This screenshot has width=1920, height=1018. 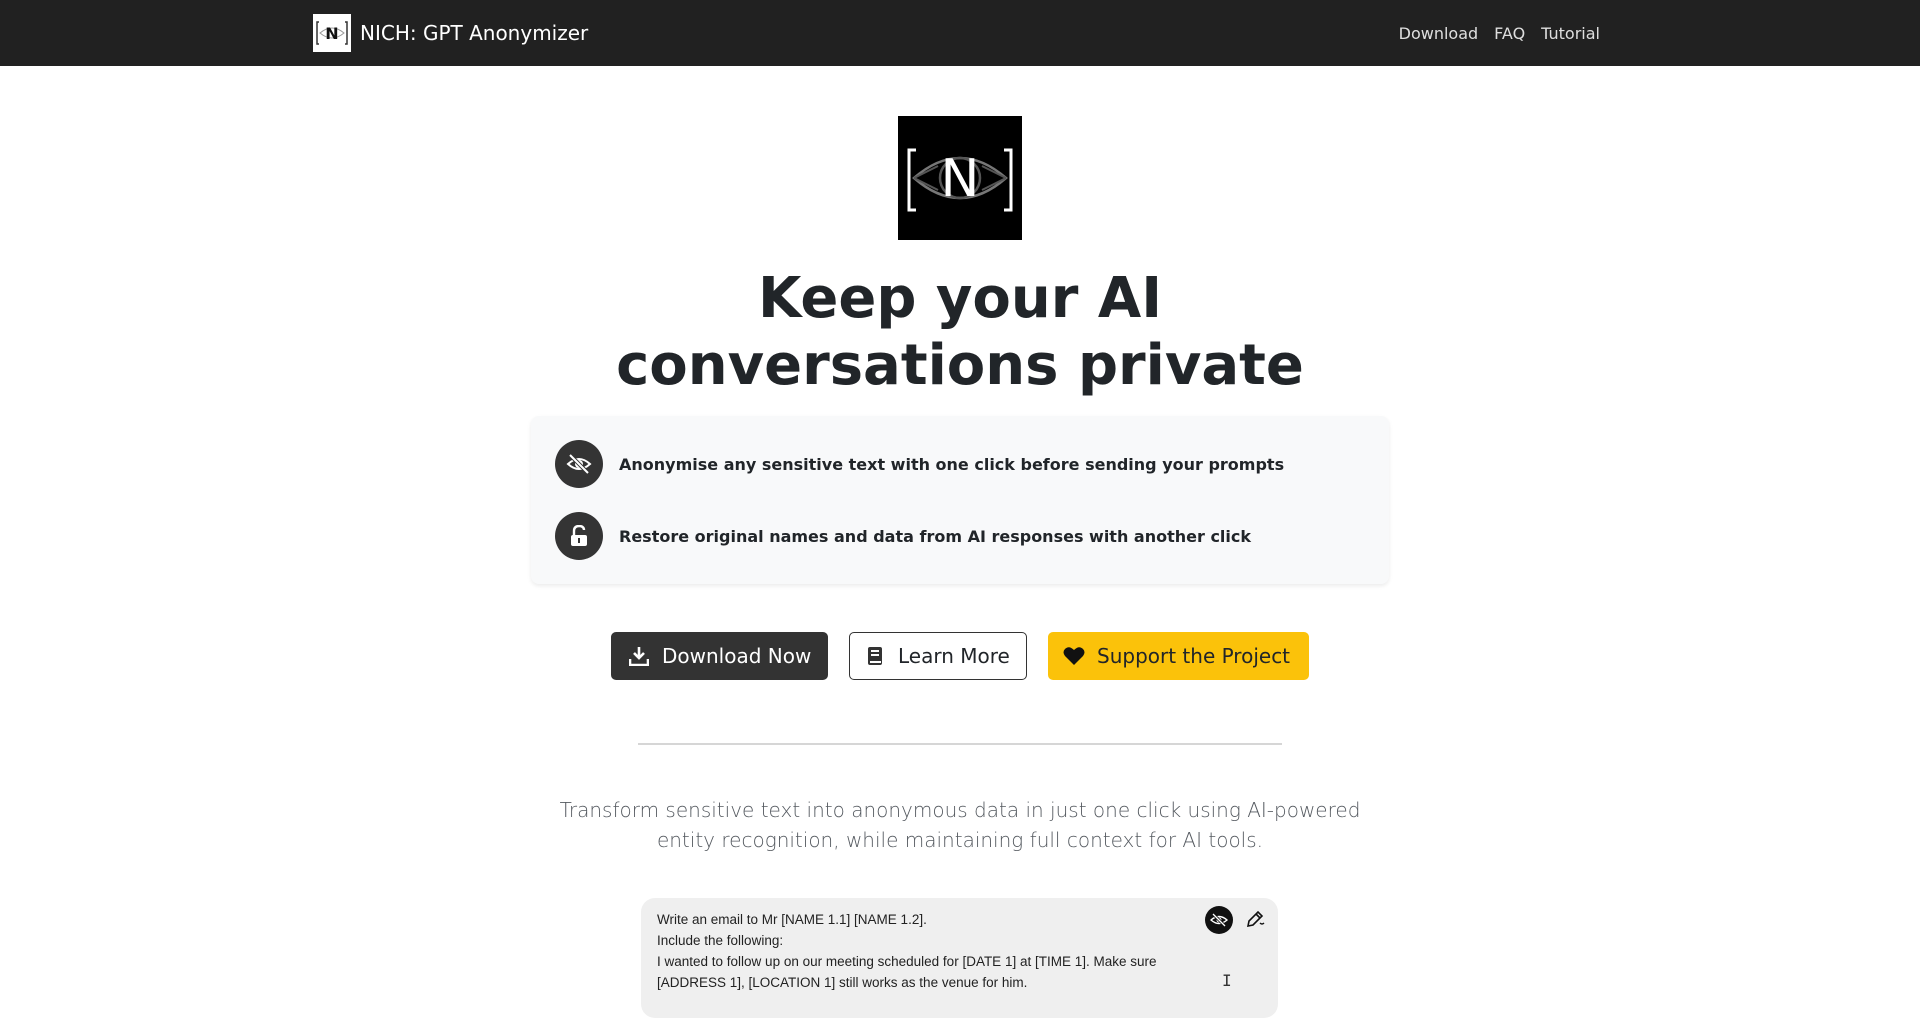 I want to click on download-now-button: Download Now, so click(x=719, y=656).